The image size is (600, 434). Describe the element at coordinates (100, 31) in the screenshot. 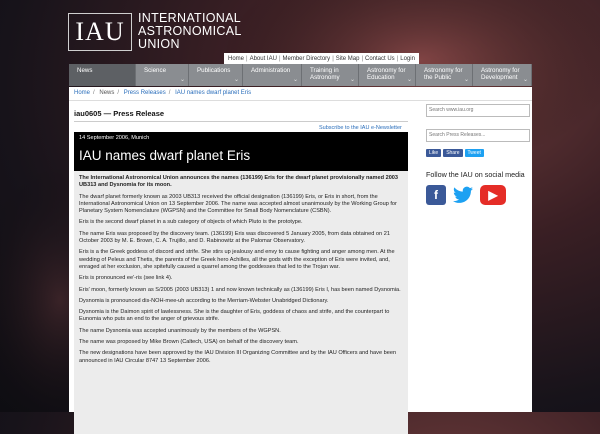

I see `logo-mark: IAU` at that location.